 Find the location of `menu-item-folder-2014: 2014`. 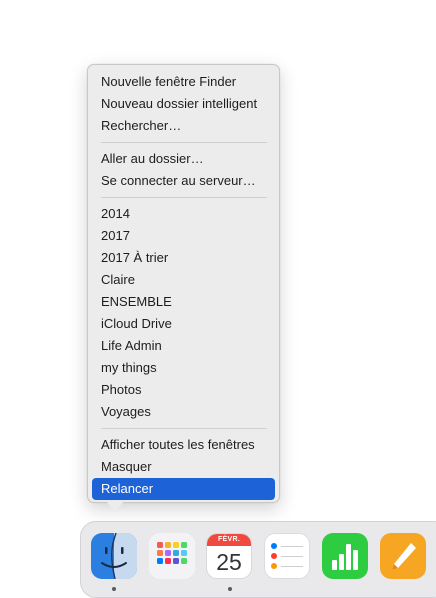

menu-item-folder-2014: 2014 is located at coordinates (183, 214).